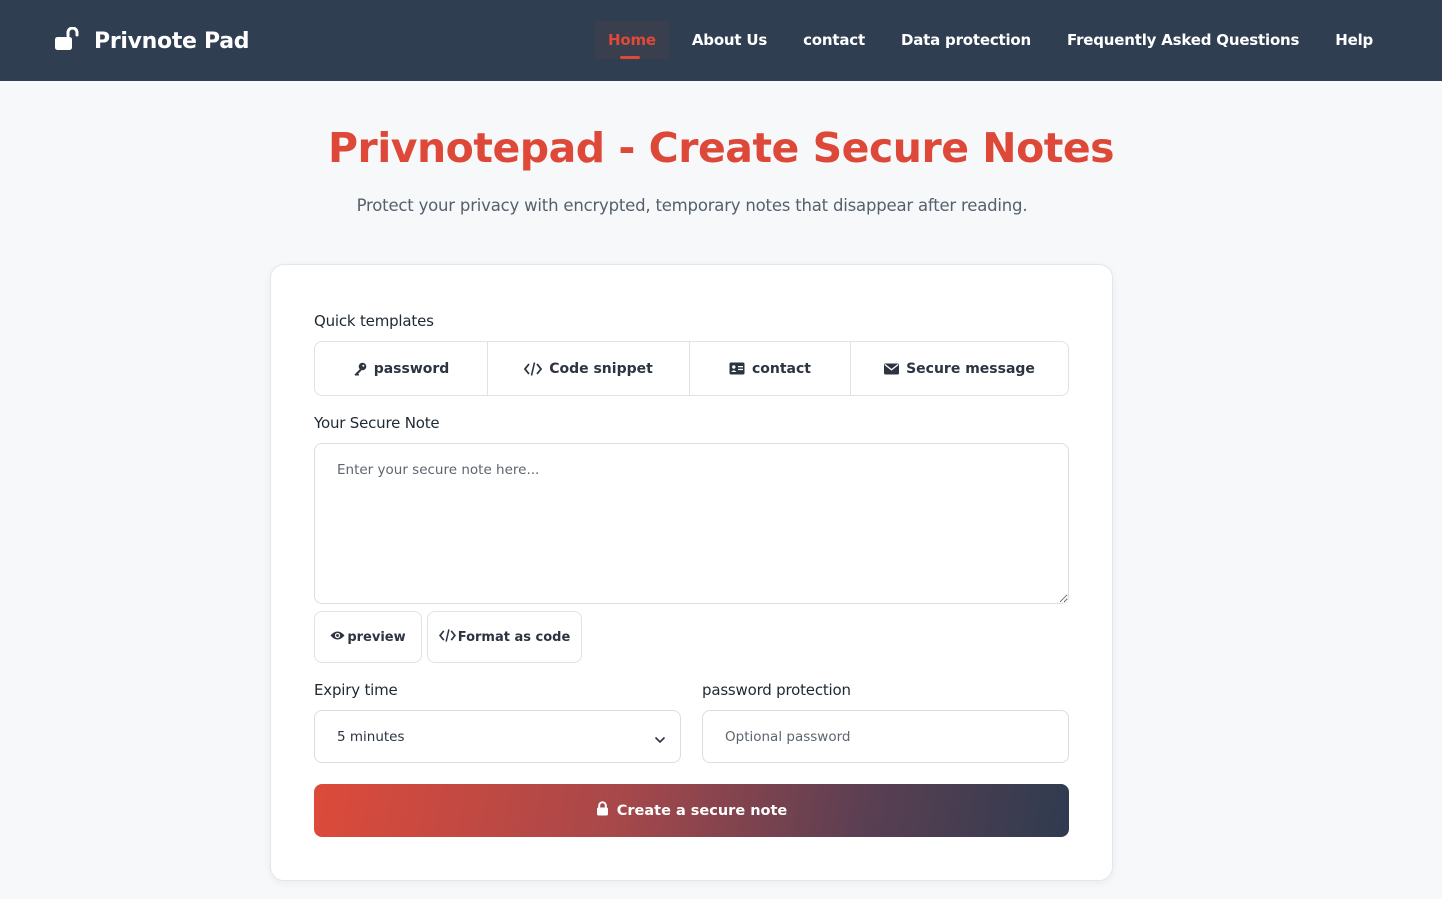 This screenshot has height=899, width=1442. Describe the element at coordinates (632, 40) in the screenshot. I see `nav-home: Home` at that location.